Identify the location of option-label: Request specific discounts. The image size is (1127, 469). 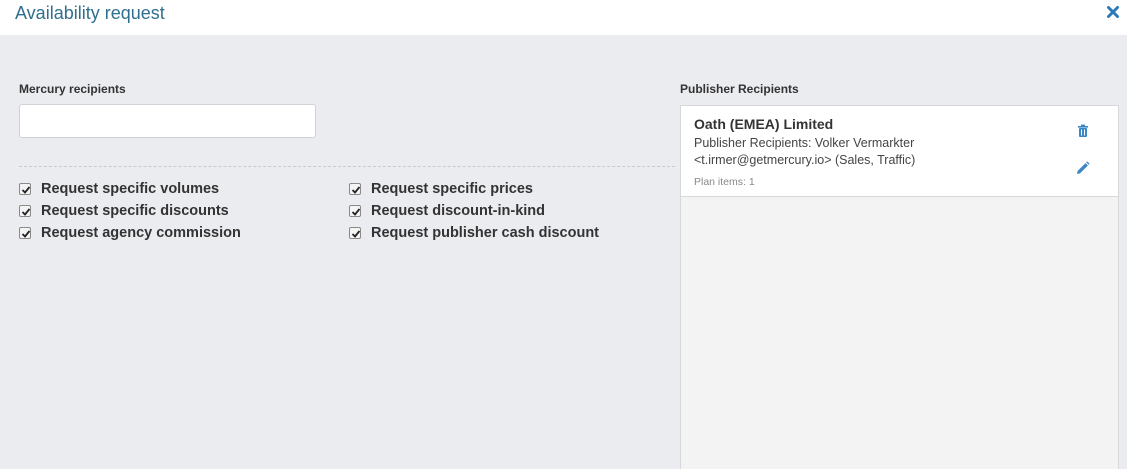
(135, 211).